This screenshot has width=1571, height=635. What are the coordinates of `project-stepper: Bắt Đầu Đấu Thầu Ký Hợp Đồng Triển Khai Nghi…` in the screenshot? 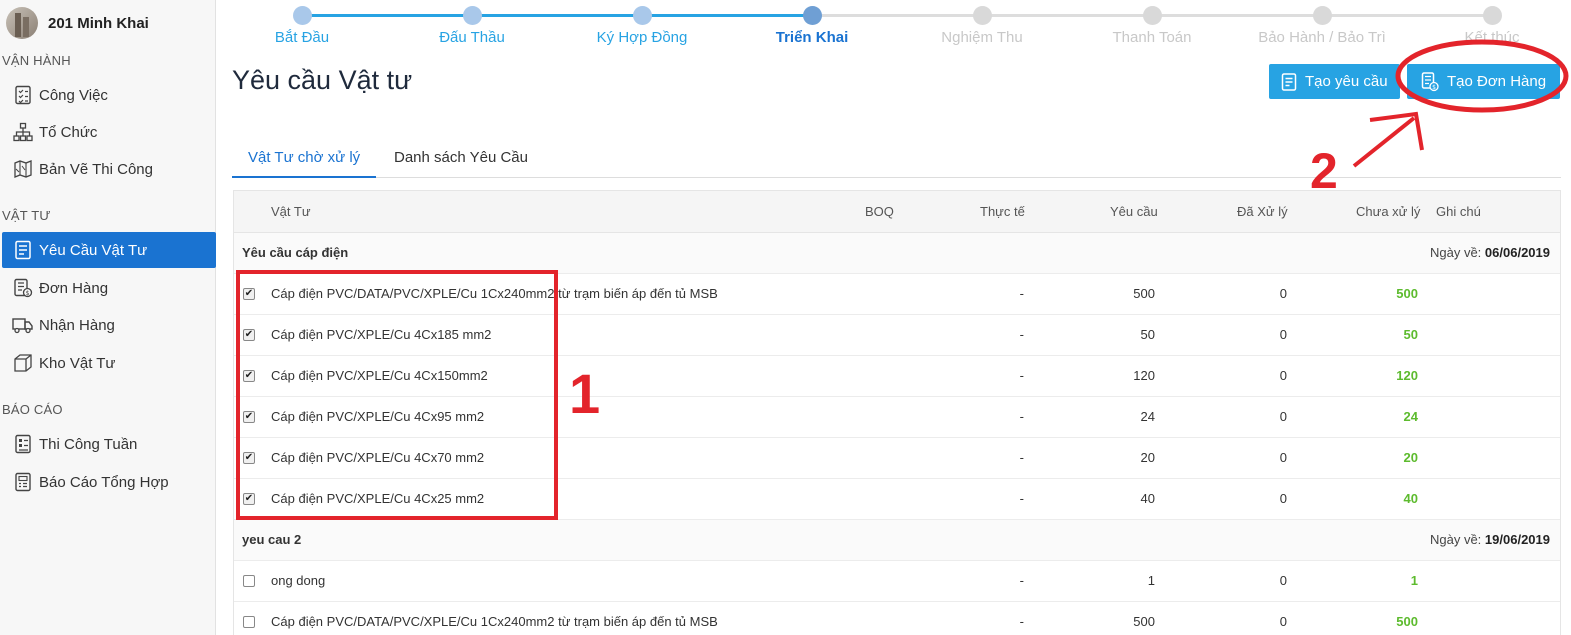 It's located at (901, 26).